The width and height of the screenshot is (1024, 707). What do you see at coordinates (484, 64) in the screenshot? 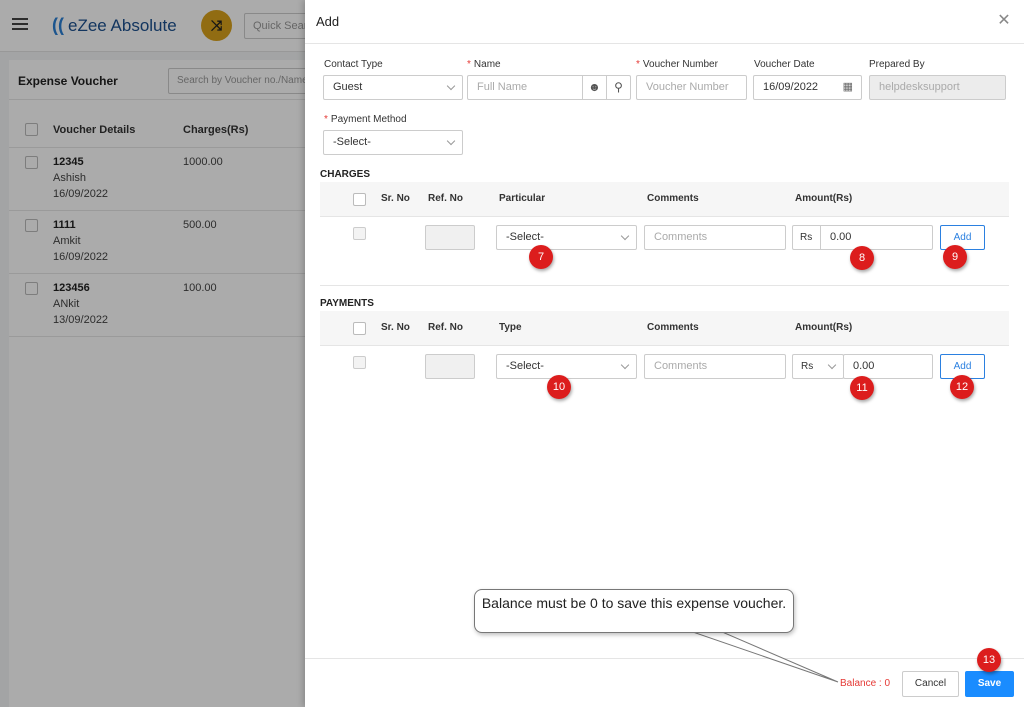
I see `name-label: * Name` at bounding box center [484, 64].